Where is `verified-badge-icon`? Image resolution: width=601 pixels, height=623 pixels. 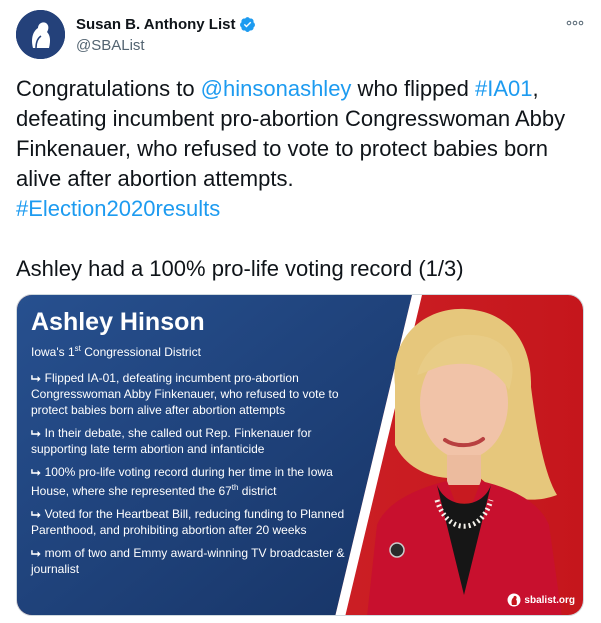 verified-badge-icon is located at coordinates (248, 24).